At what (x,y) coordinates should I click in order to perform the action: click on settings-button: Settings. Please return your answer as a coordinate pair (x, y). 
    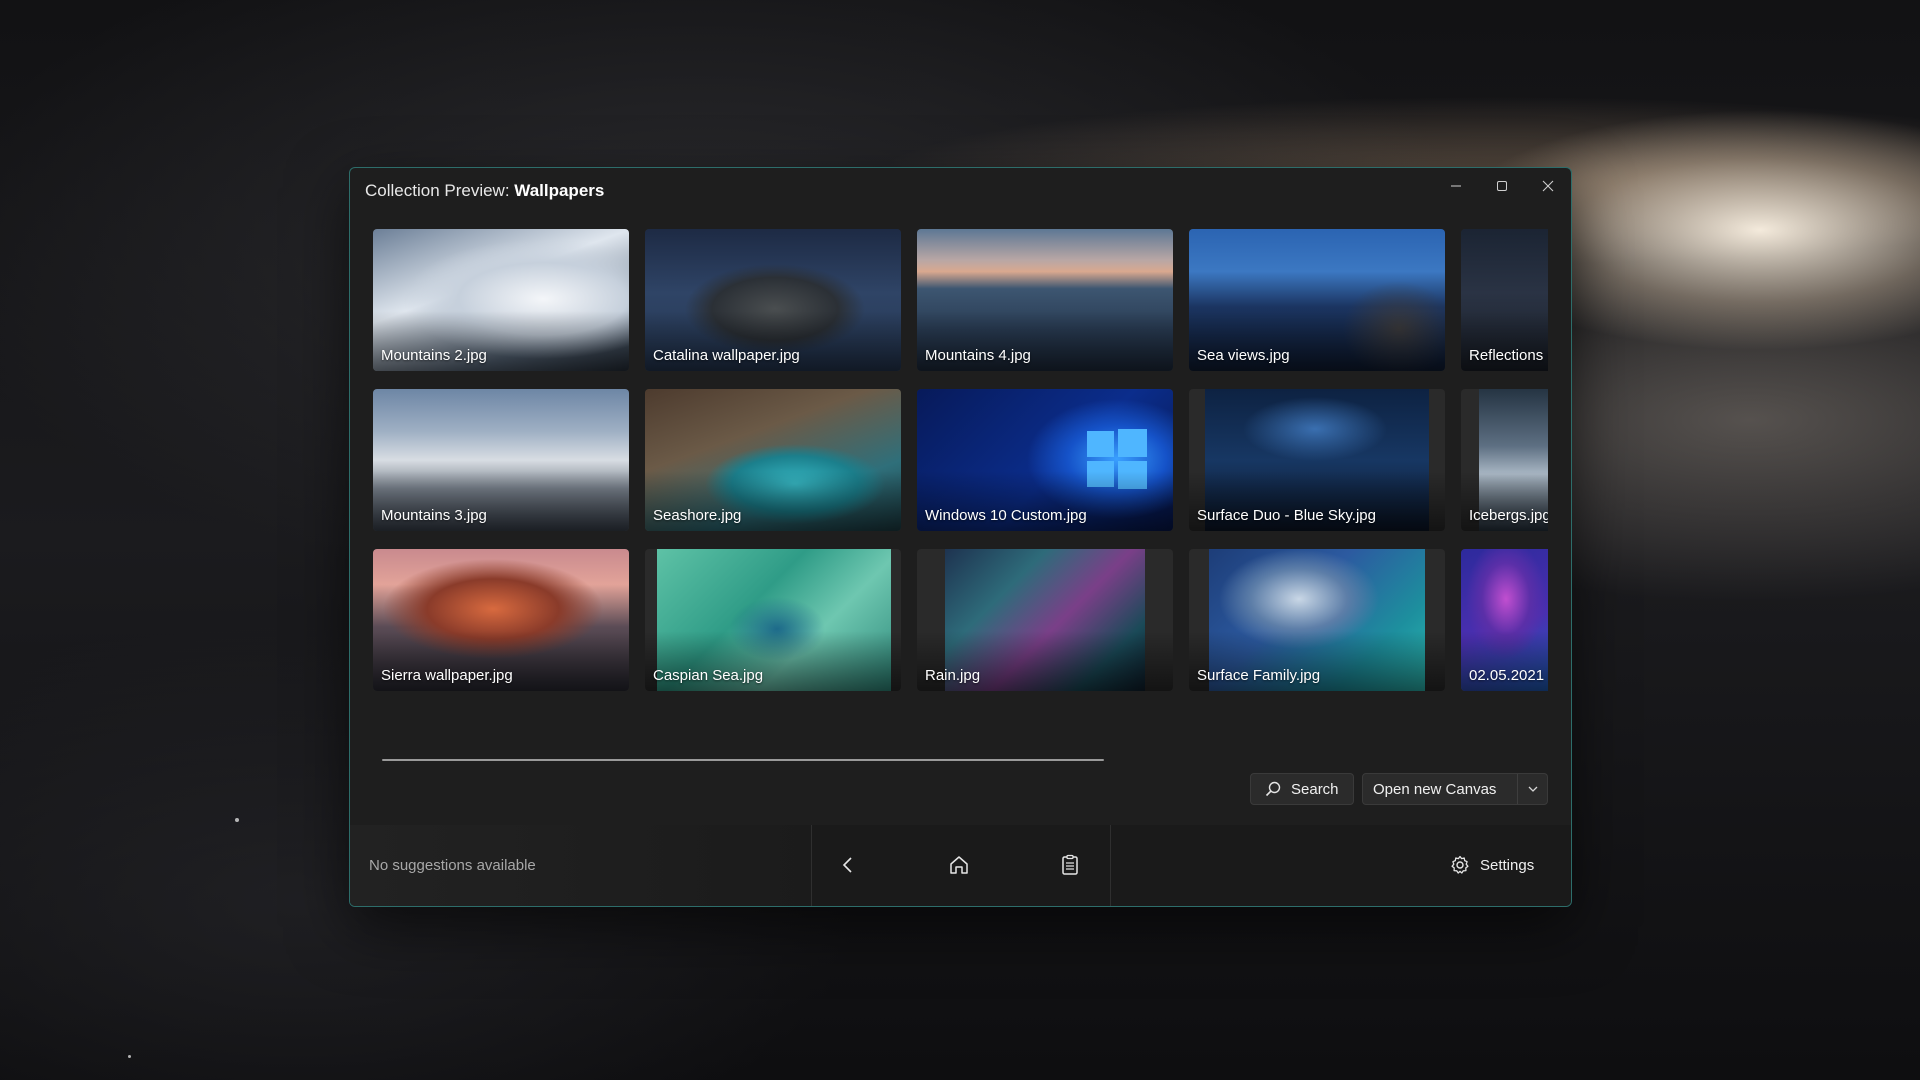
    Looking at the image, I should click on (1492, 865).